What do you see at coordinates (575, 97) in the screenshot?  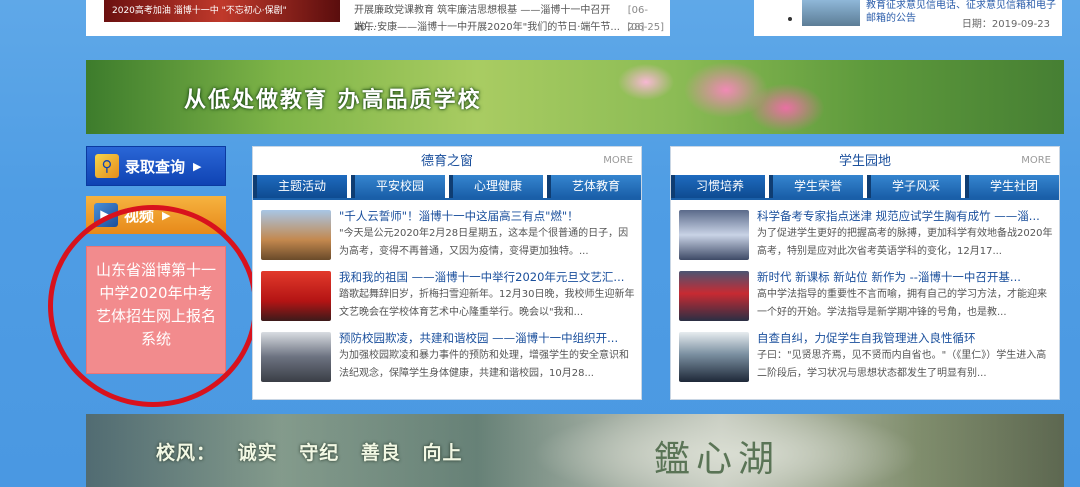 I see `slogan-banner: 从低处做教育 办高品质学校` at bounding box center [575, 97].